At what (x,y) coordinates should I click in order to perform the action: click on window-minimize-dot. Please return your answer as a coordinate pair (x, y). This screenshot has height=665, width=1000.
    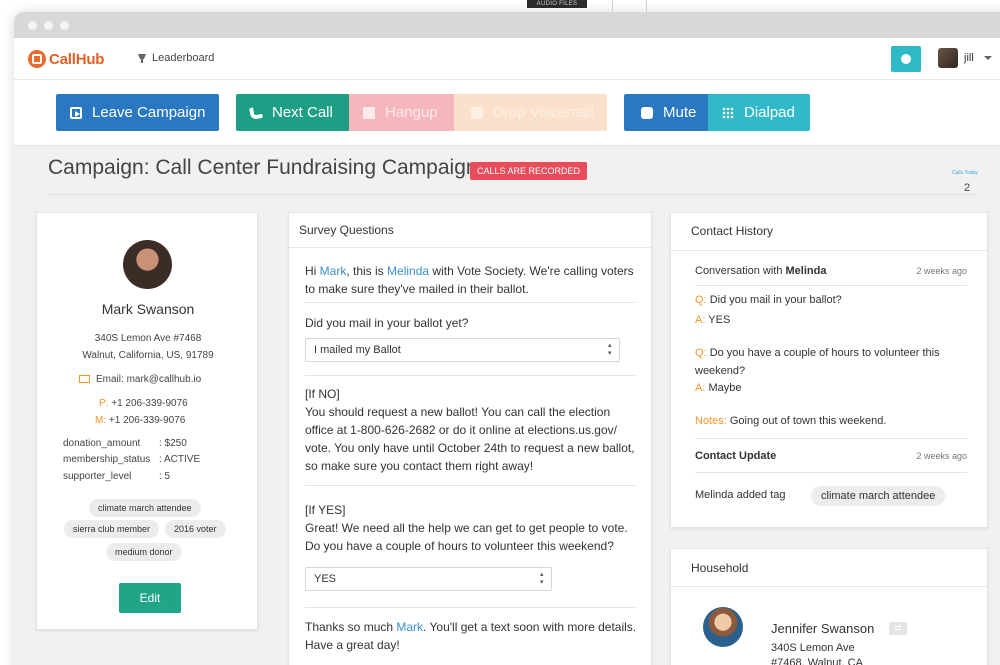
    Looking at the image, I should click on (48, 25).